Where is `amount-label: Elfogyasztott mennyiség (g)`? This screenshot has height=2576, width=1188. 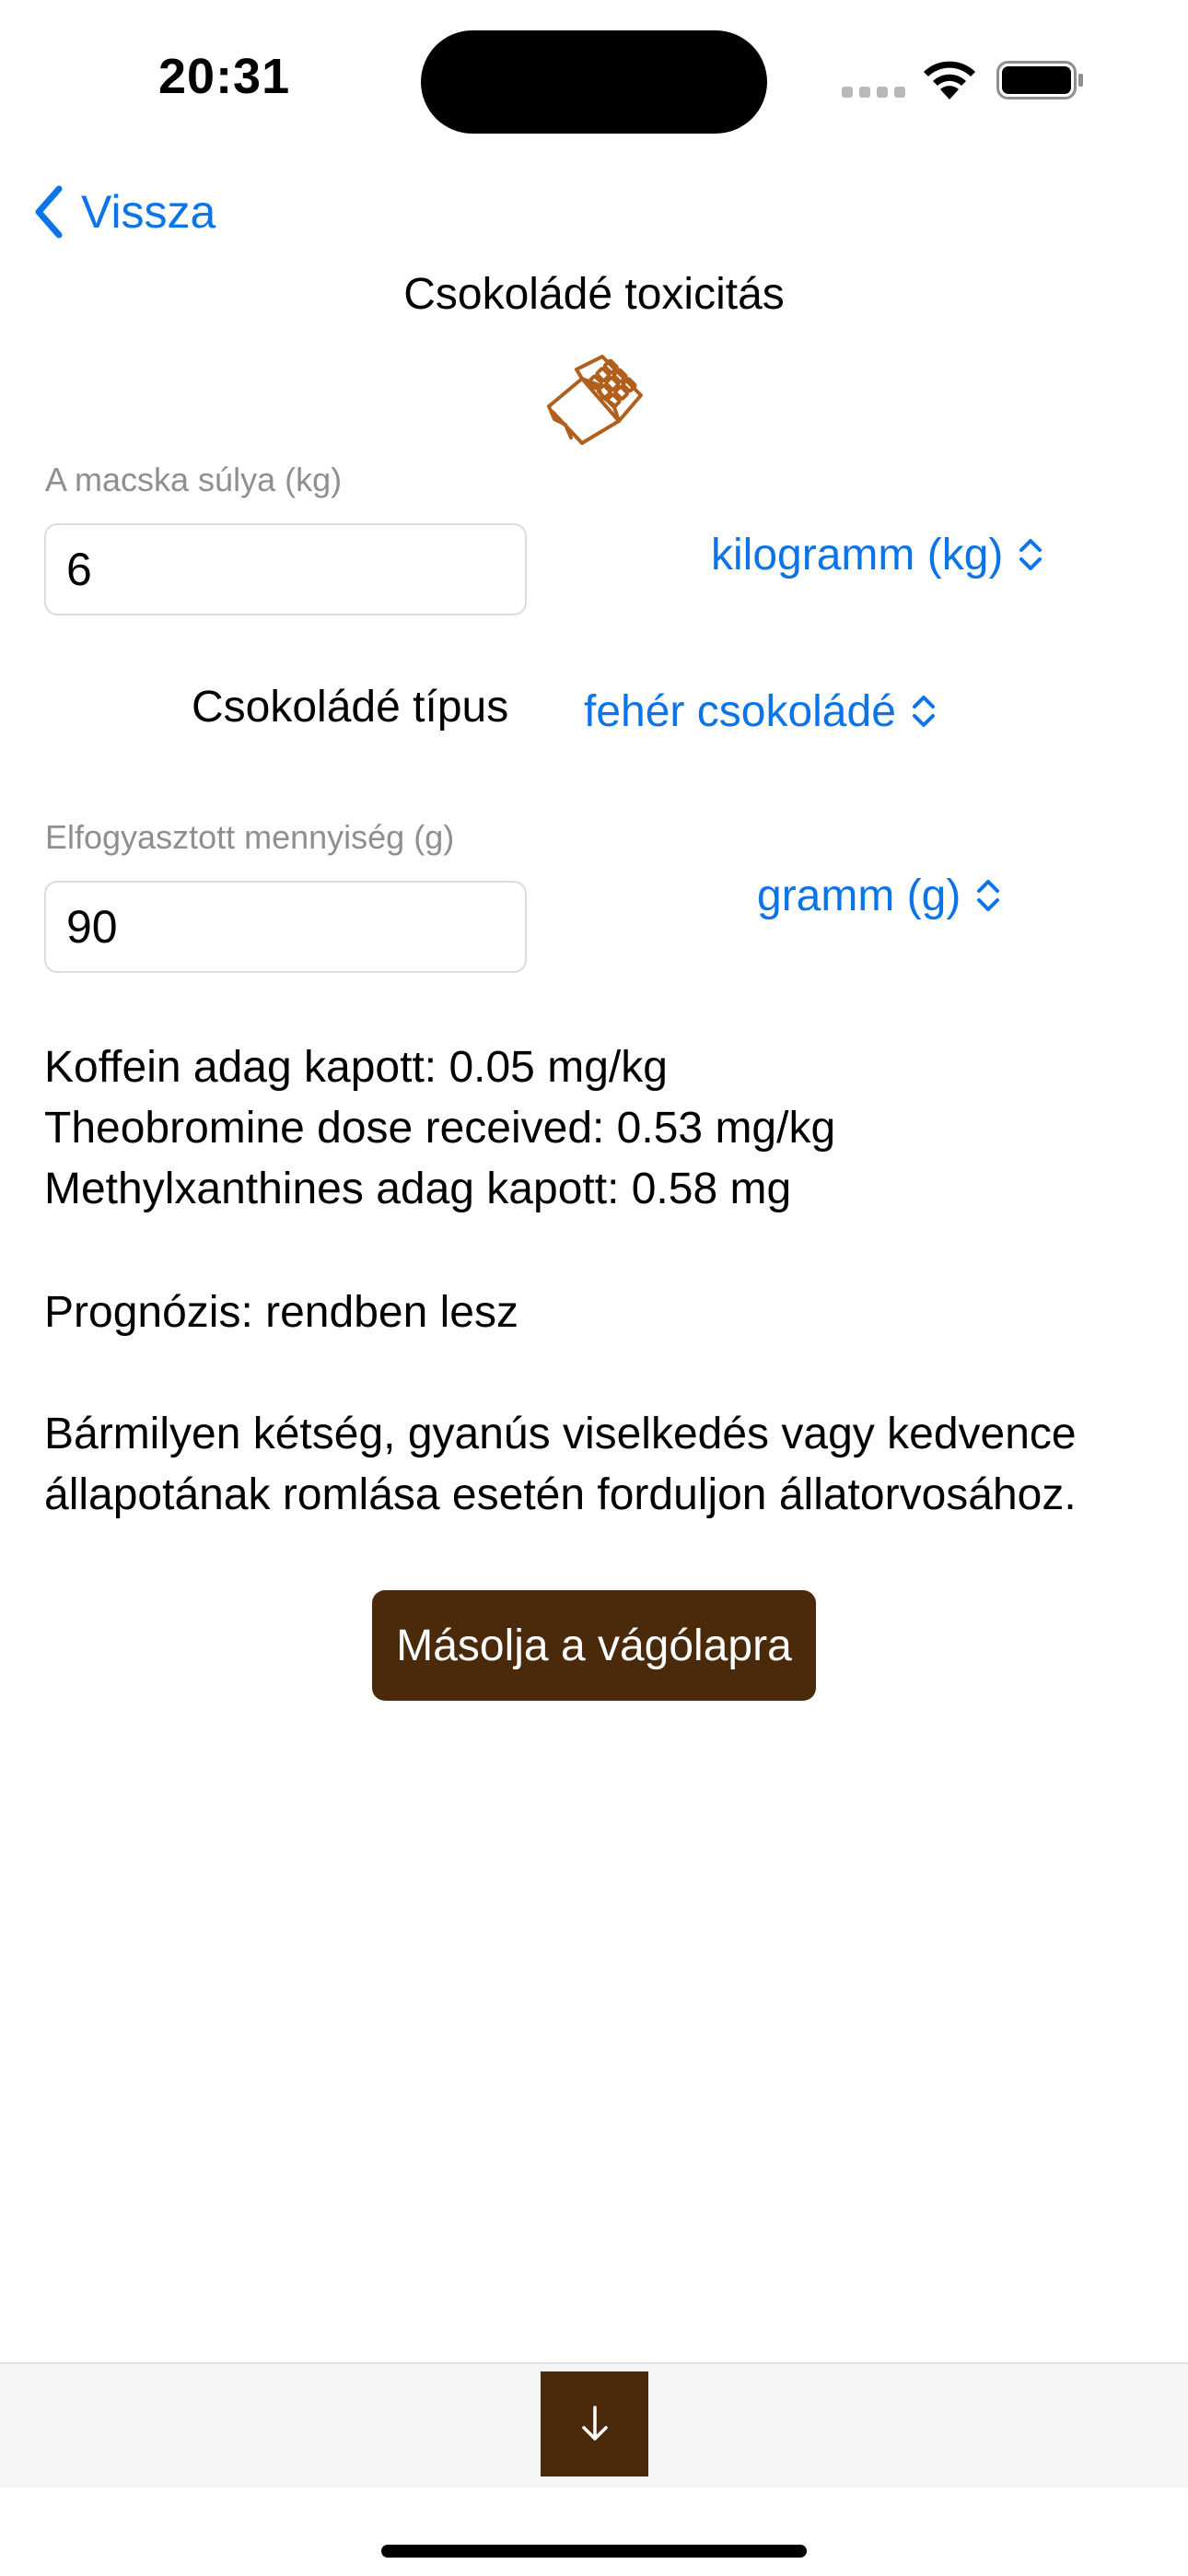
amount-label: Elfogyasztott mennyiség (g) is located at coordinates (250, 837).